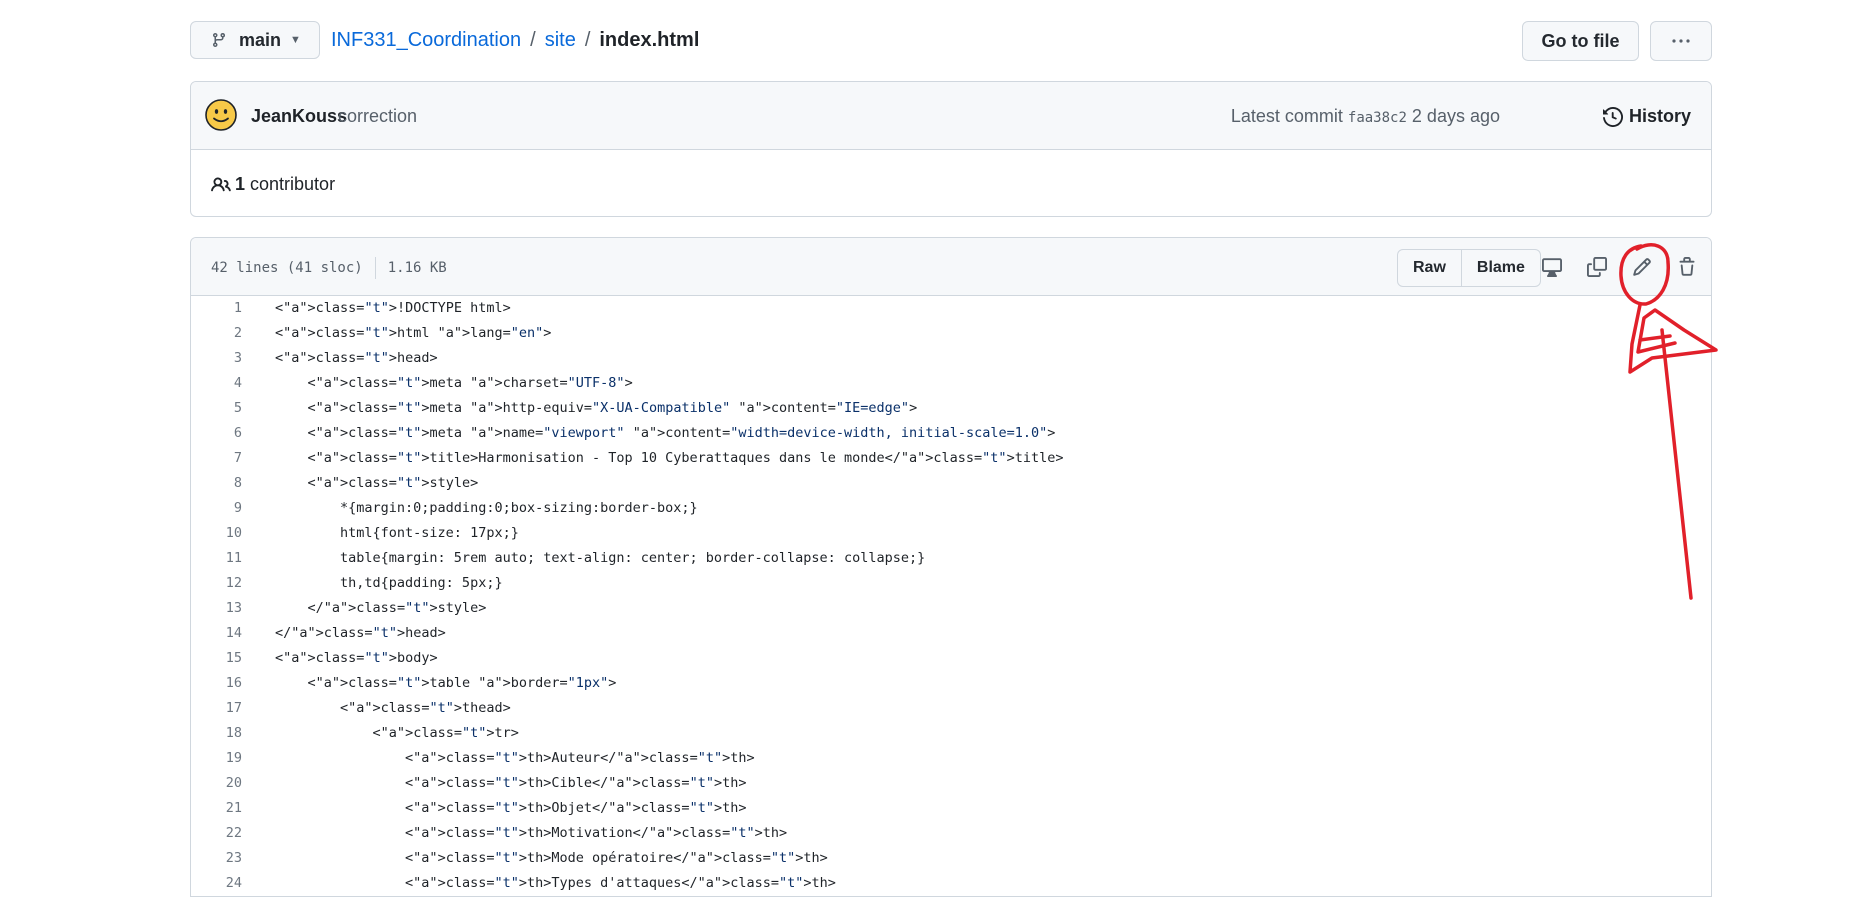 The height and width of the screenshot is (897, 1853). Describe the element at coordinates (216, 558) in the screenshot. I see `line-number: 11` at that location.